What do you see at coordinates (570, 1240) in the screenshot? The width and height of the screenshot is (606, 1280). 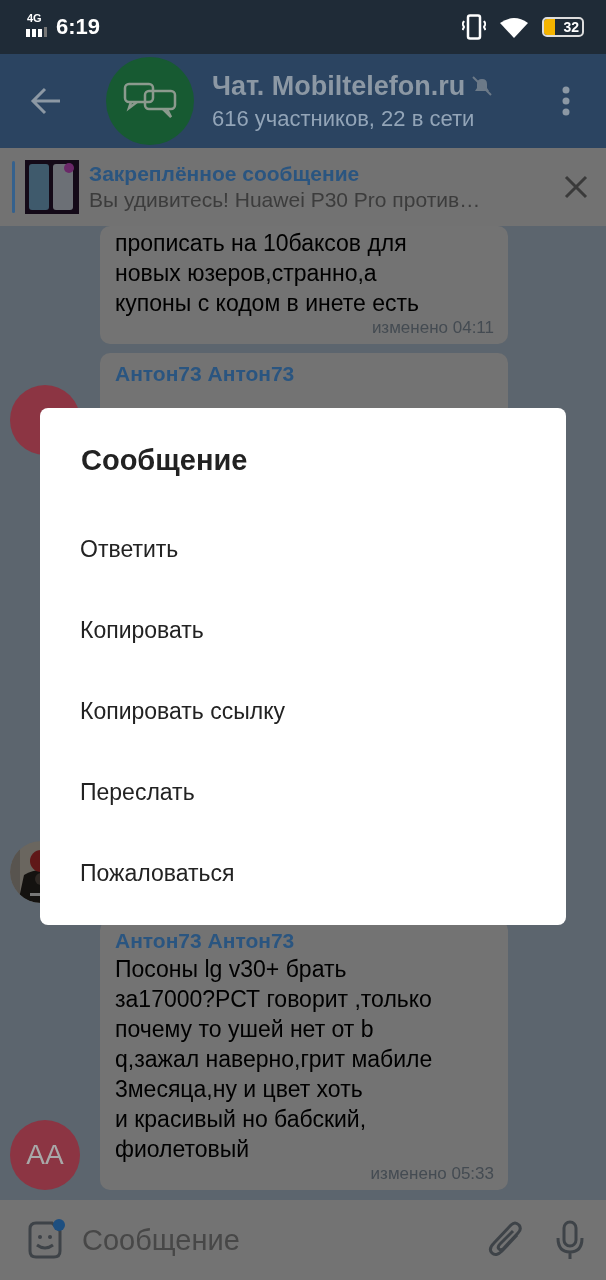 I see `microphone-icon` at bounding box center [570, 1240].